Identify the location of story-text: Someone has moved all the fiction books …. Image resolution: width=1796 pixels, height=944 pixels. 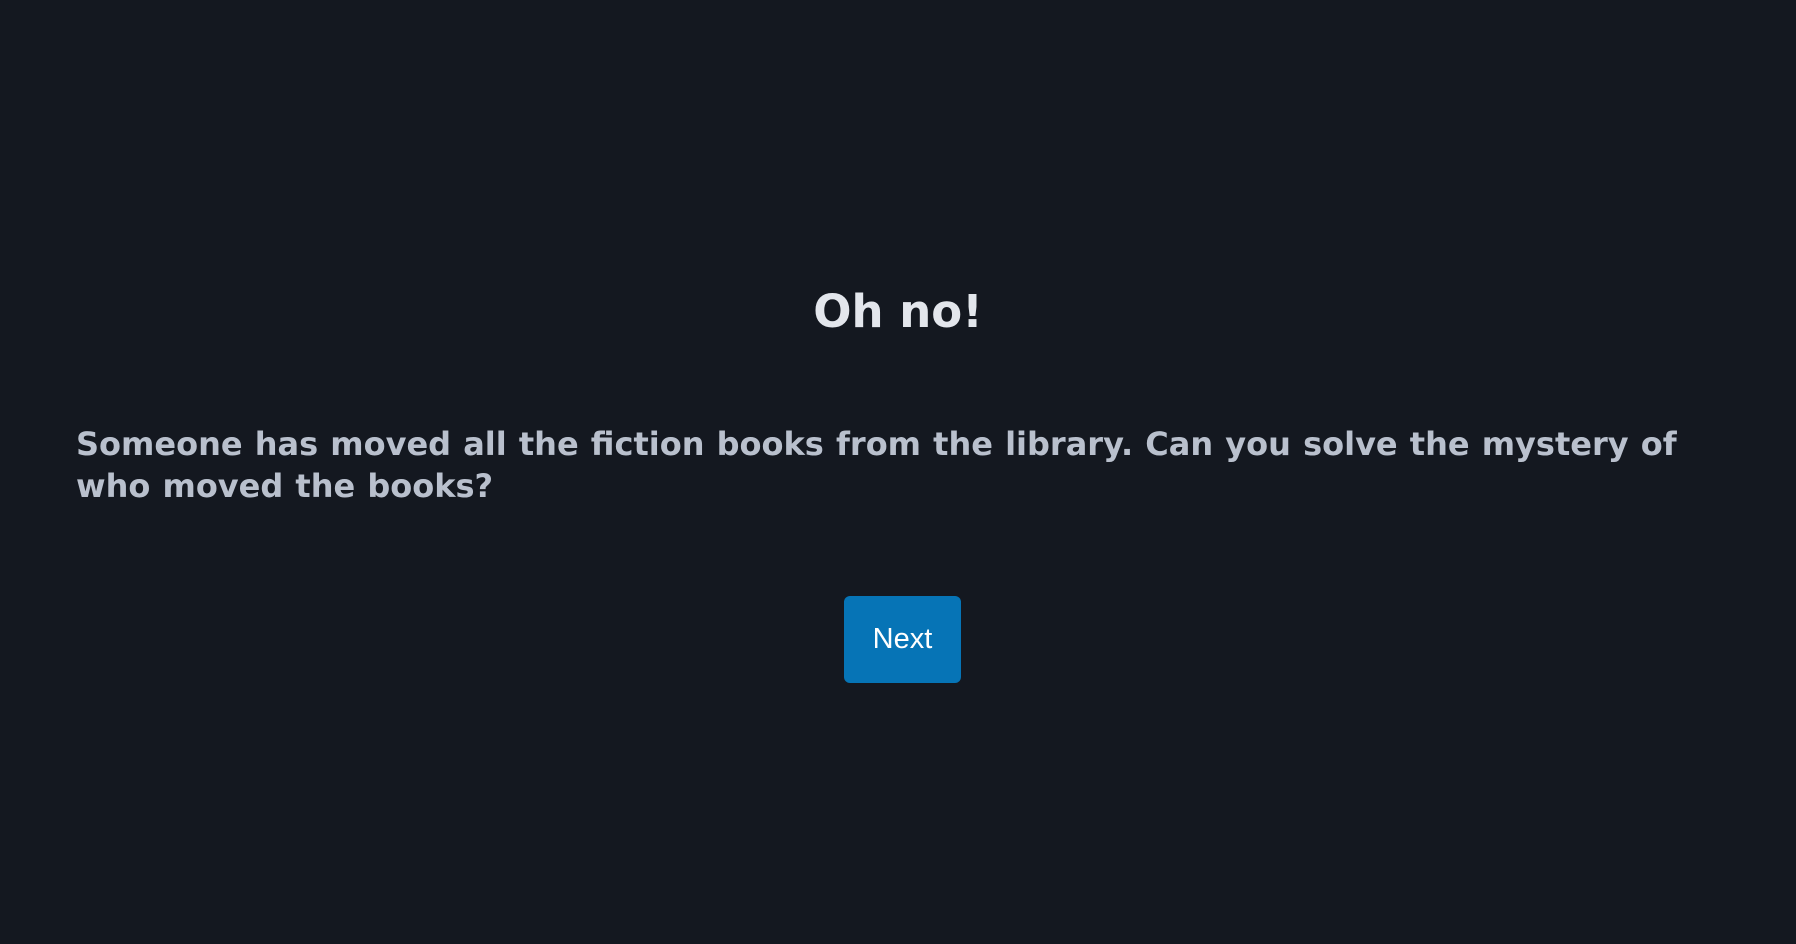
(876, 465).